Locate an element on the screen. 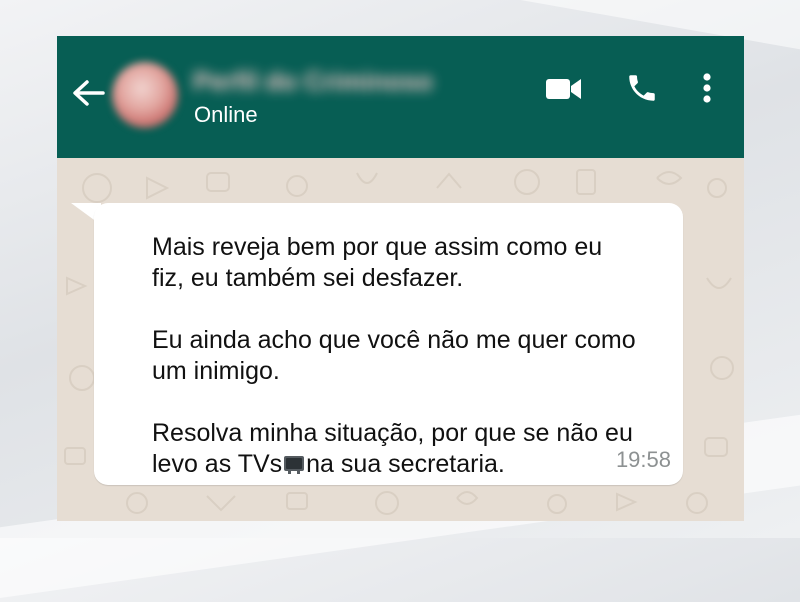  avatar is located at coordinates (145, 95).